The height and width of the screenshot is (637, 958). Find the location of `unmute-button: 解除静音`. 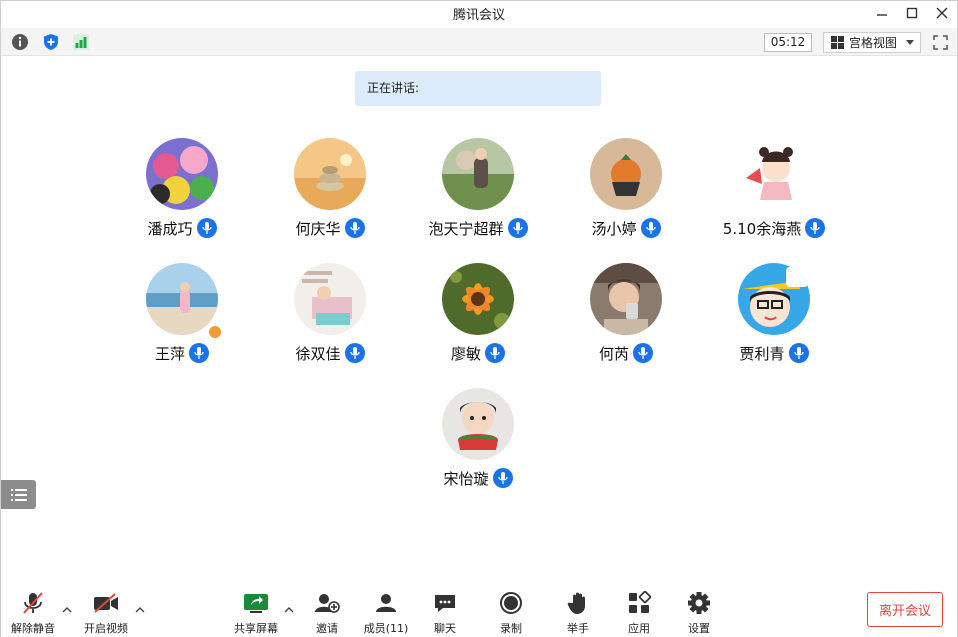

unmute-button: 解除静音 is located at coordinates (33, 613).